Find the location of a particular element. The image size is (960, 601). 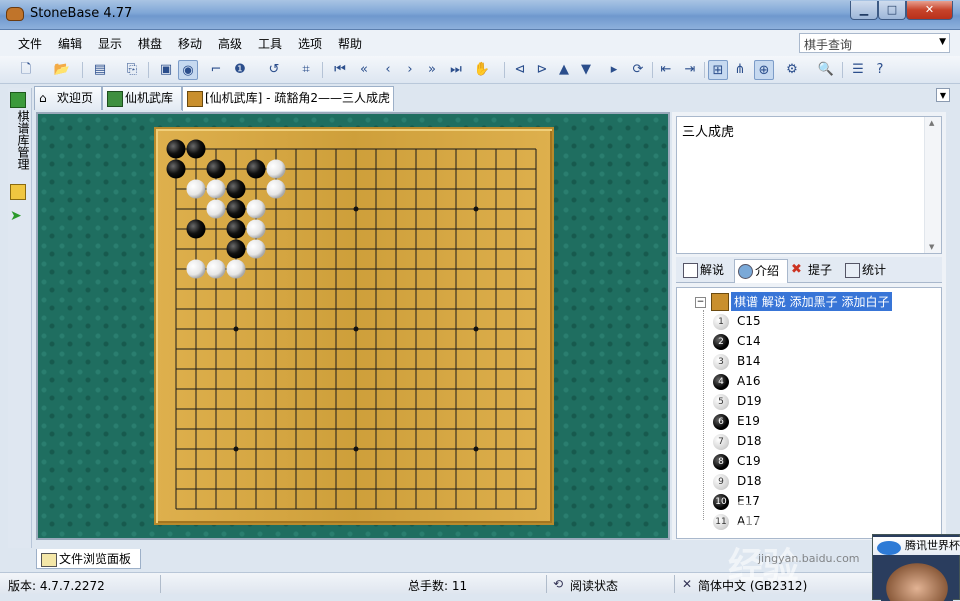

maximize-button: □ is located at coordinates (892, 10).